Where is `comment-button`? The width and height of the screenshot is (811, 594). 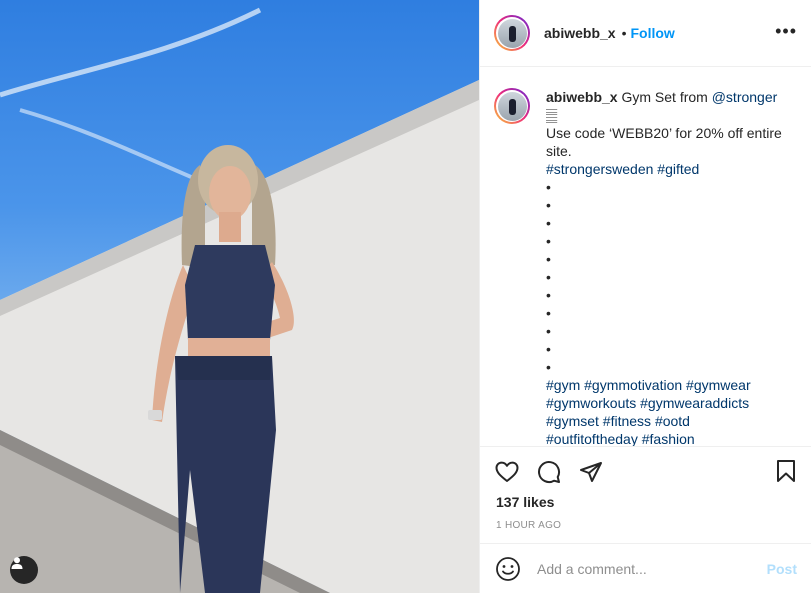 comment-button is located at coordinates (549, 472).